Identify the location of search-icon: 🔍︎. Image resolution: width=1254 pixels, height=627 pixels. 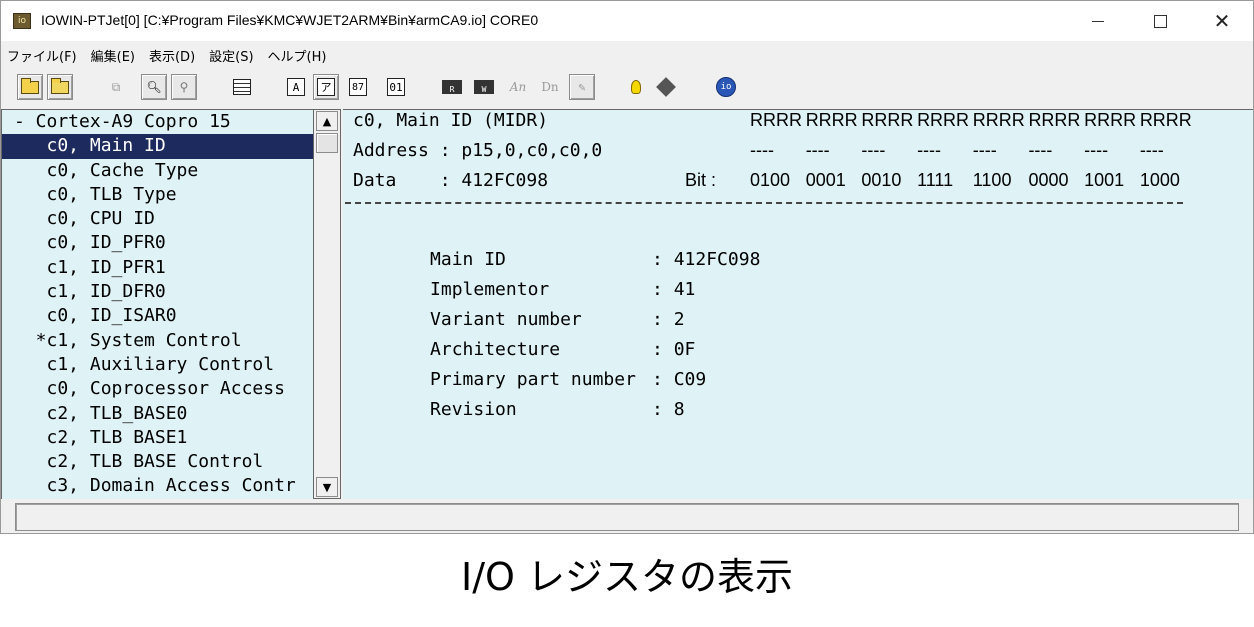
(154, 87).